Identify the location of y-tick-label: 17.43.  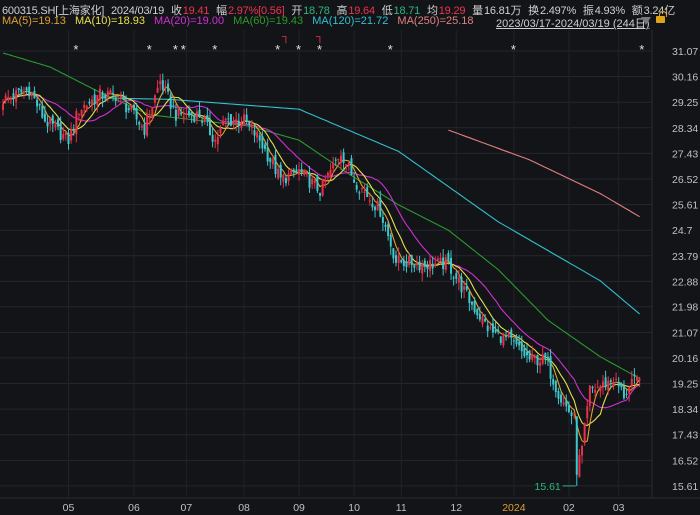
(685, 436).